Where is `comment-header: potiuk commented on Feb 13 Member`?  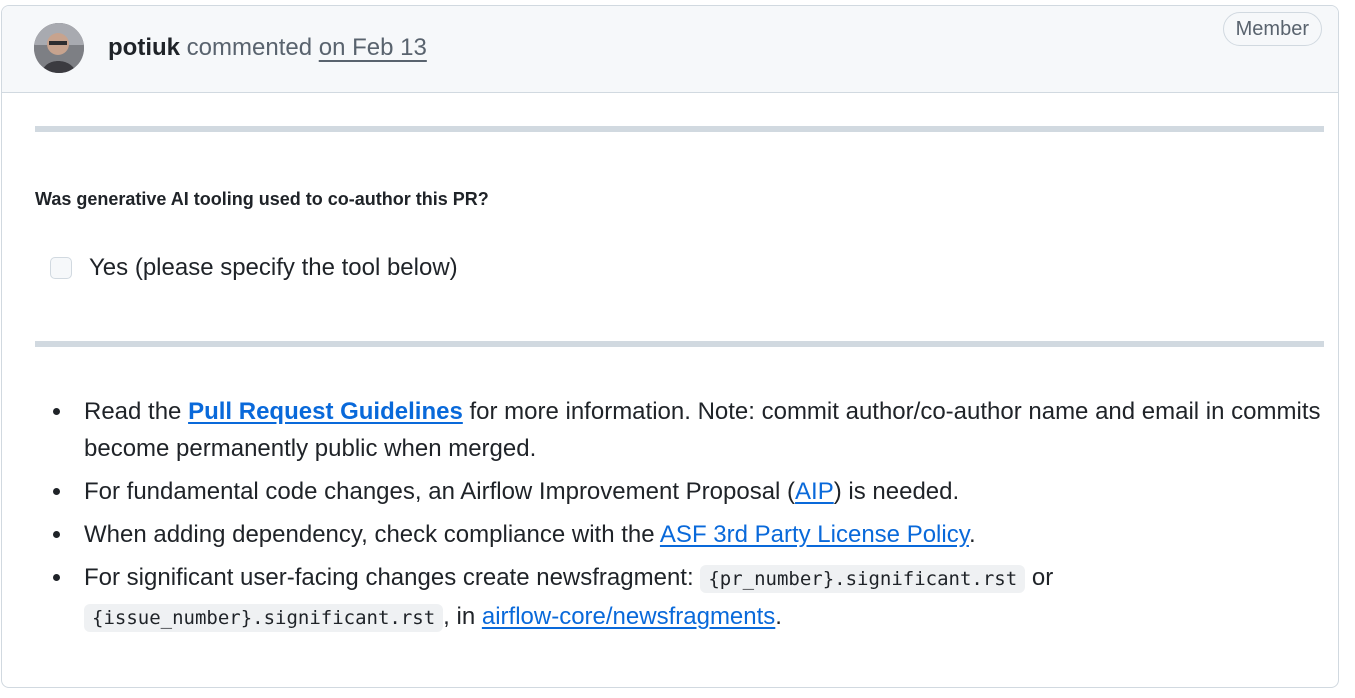
comment-header: potiuk commented on Feb 13 Member is located at coordinates (670, 49).